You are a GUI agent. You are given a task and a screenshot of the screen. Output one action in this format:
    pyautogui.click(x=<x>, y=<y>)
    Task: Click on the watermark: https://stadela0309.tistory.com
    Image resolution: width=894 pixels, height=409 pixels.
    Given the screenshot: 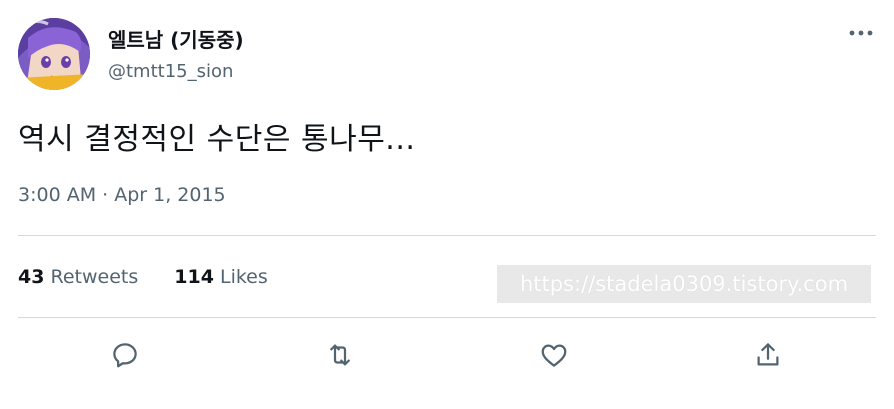 What is the action you would take?
    pyautogui.click(x=684, y=284)
    